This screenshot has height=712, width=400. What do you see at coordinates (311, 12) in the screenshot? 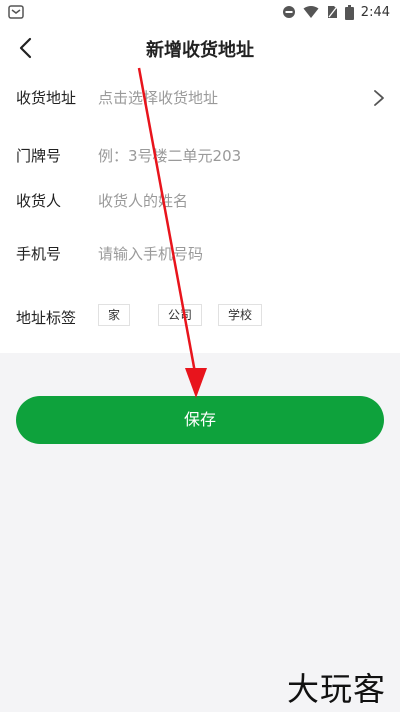
I see `wifi-icon` at bounding box center [311, 12].